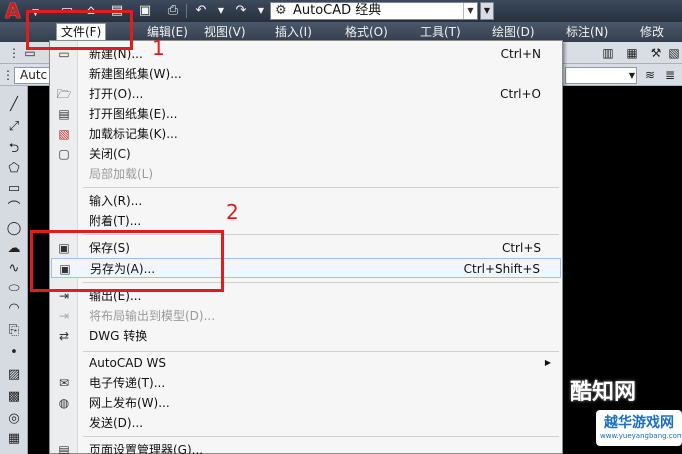 The height and width of the screenshot is (454, 682). Describe the element at coordinates (601, 75) in the screenshot. I see `layer-select: ▼` at that location.